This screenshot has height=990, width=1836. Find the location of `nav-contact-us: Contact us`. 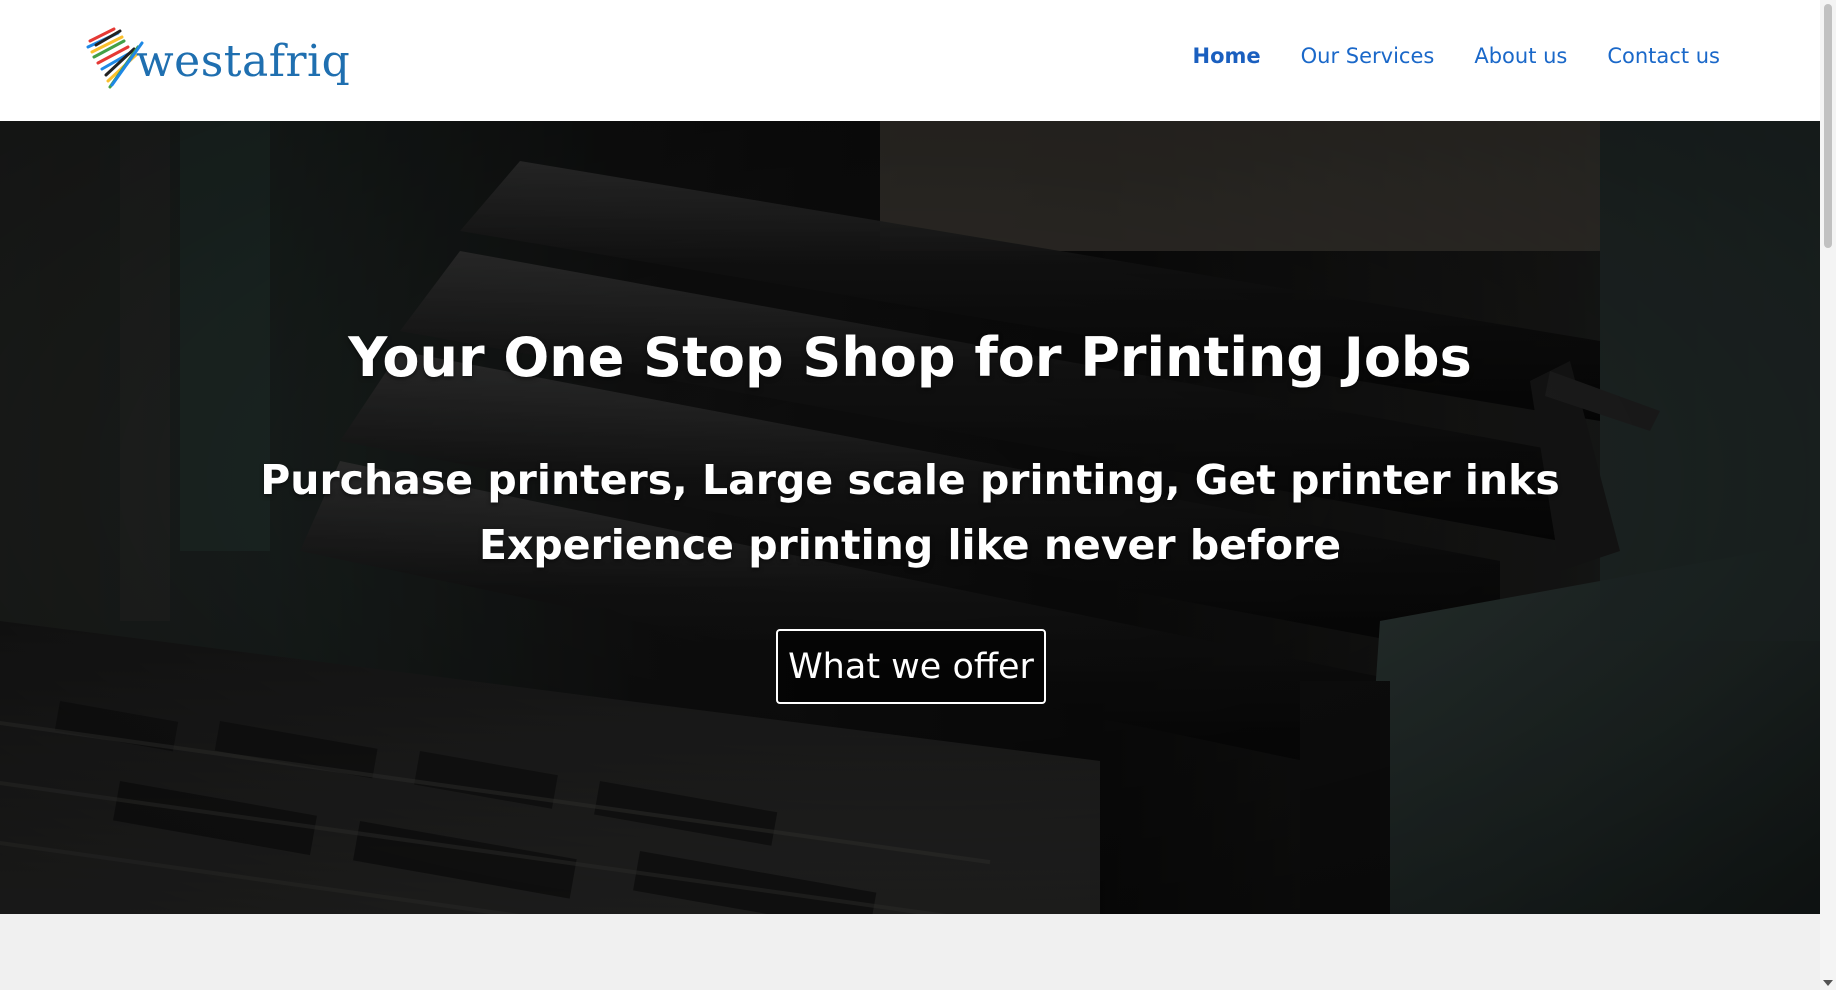

nav-contact-us: Contact us is located at coordinates (1663, 56).